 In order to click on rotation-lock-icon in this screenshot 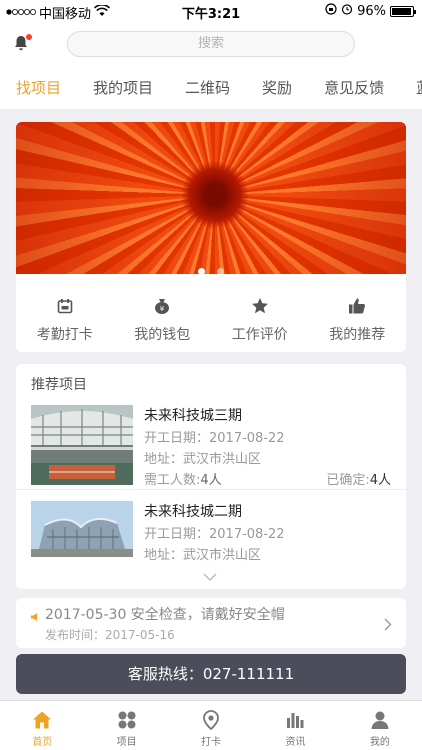, I will do `click(331, 11)`.